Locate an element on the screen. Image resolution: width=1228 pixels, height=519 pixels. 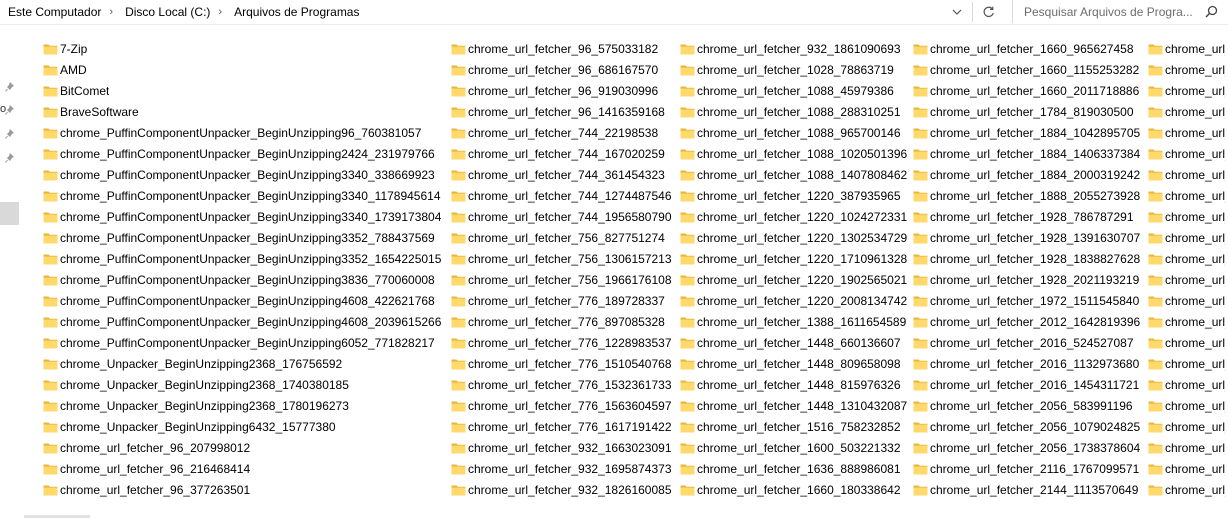
folder-item: chrome_url_fetcher_1088_965700146 is located at coordinates (791, 132).